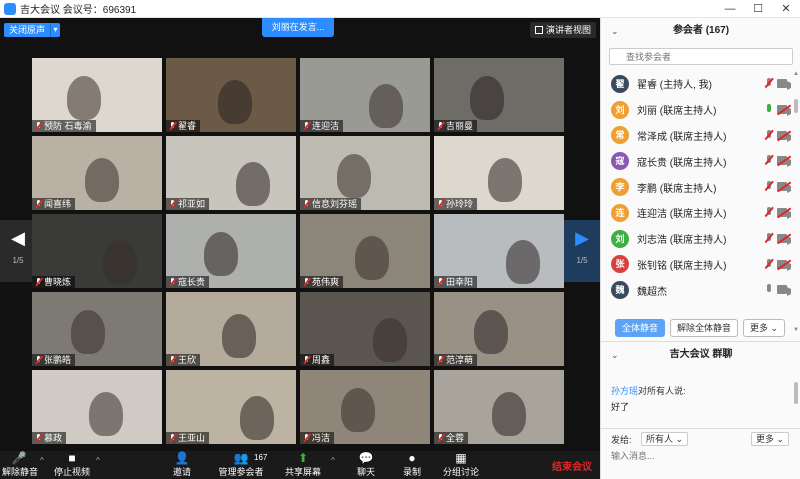 The image size is (800, 479). I want to click on avatar: 寇, so click(620, 161).